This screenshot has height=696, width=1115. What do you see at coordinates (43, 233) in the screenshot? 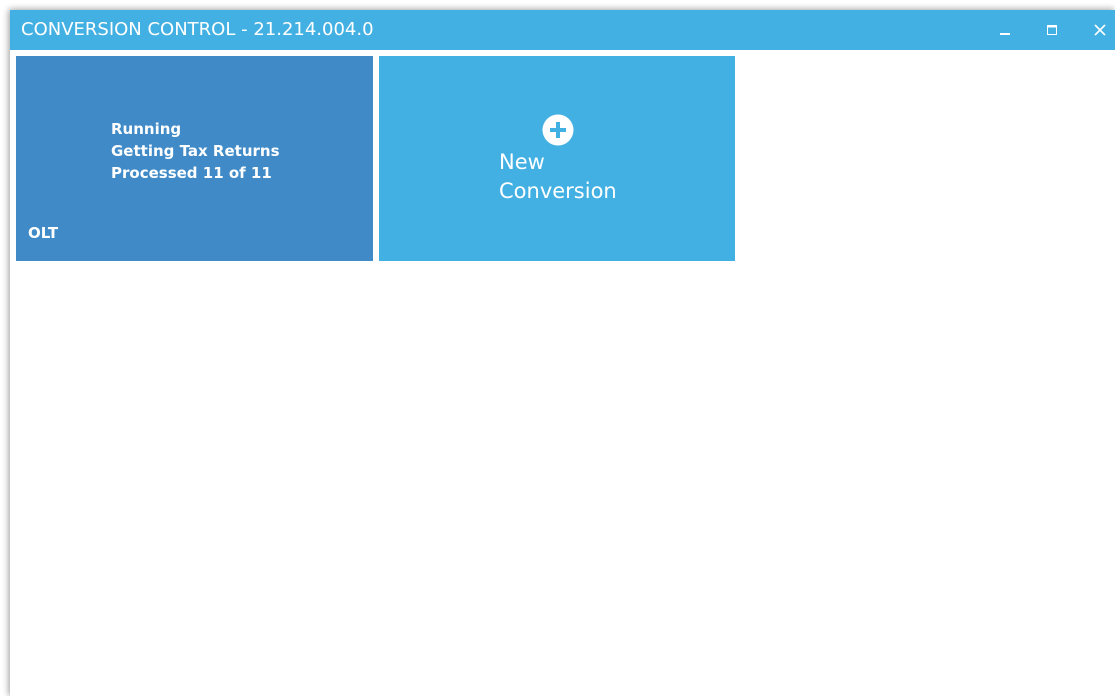
I see `job-code: OLT` at bounding box center [43, 233].